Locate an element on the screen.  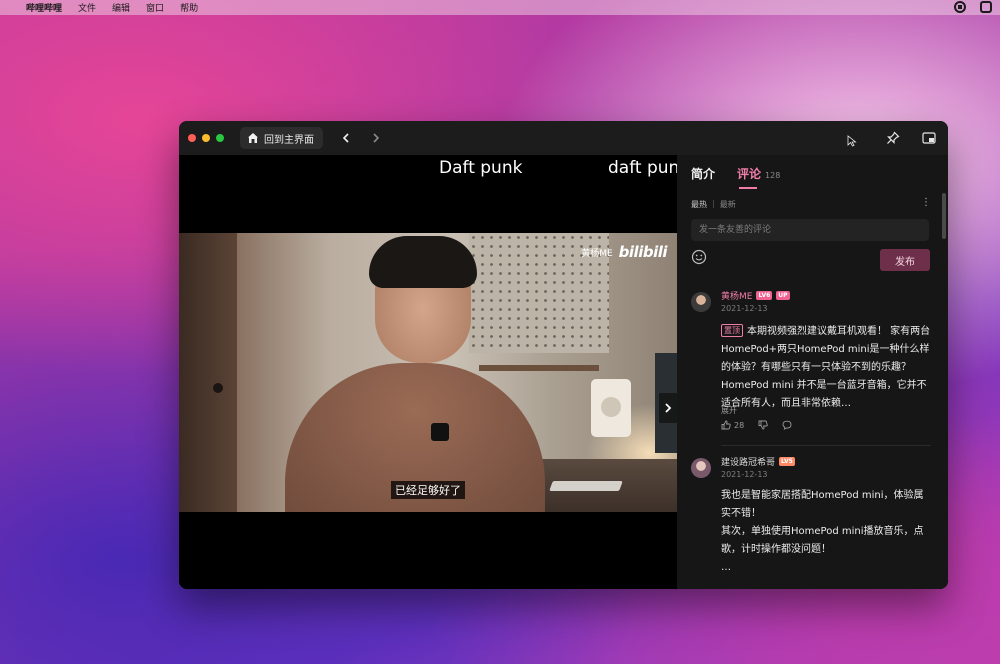
menu-window: 窗口 is located at coordinates (155, 7).